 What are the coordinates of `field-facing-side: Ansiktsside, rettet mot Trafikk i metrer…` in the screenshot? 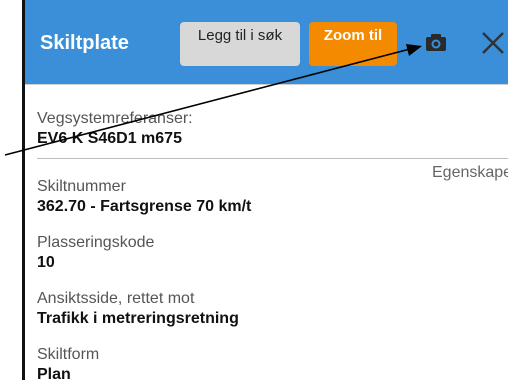 It's located at (138, 309).